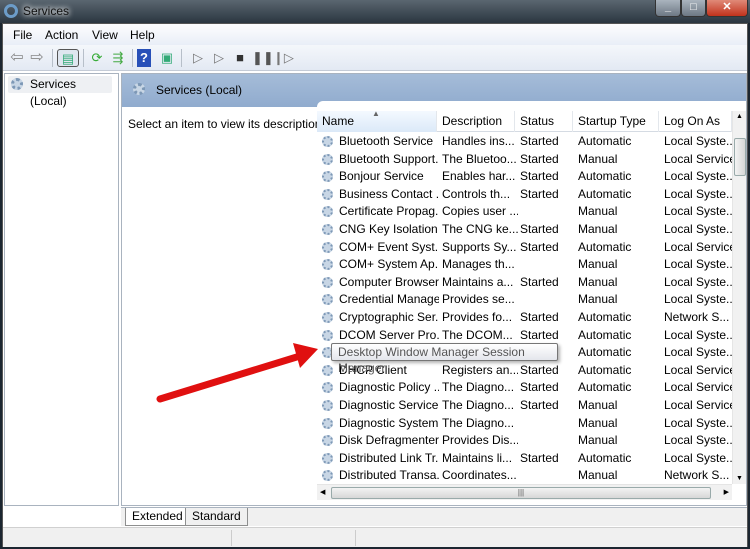 Image resolution: width=750 pixels, height=549 pixels. Describe the element at coordinates (377, 120) in the screenshot. I see `column-header-name: Name ▲` at that location.